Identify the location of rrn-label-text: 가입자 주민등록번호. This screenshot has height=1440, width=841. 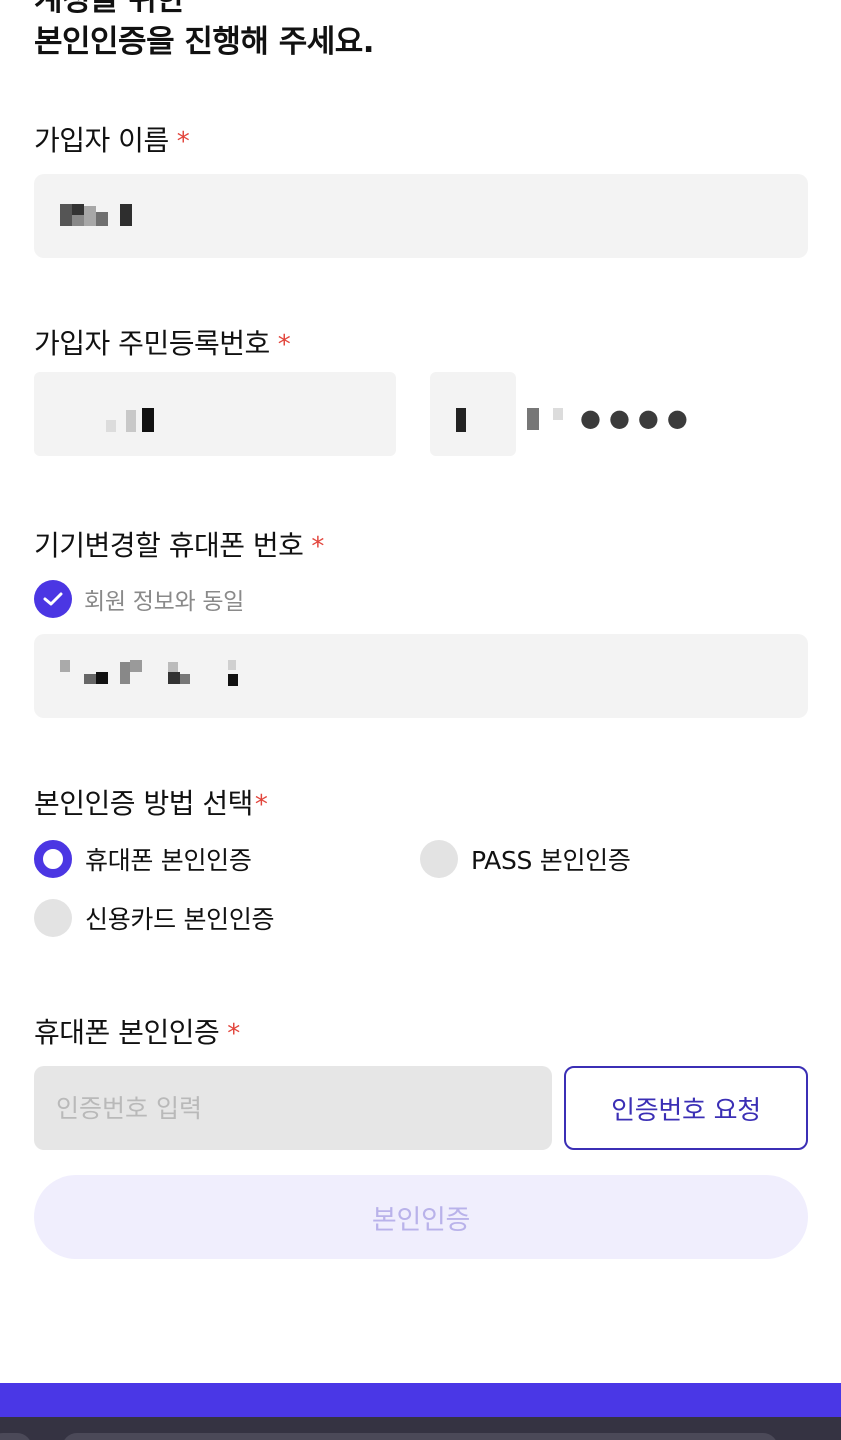
(152, 343).